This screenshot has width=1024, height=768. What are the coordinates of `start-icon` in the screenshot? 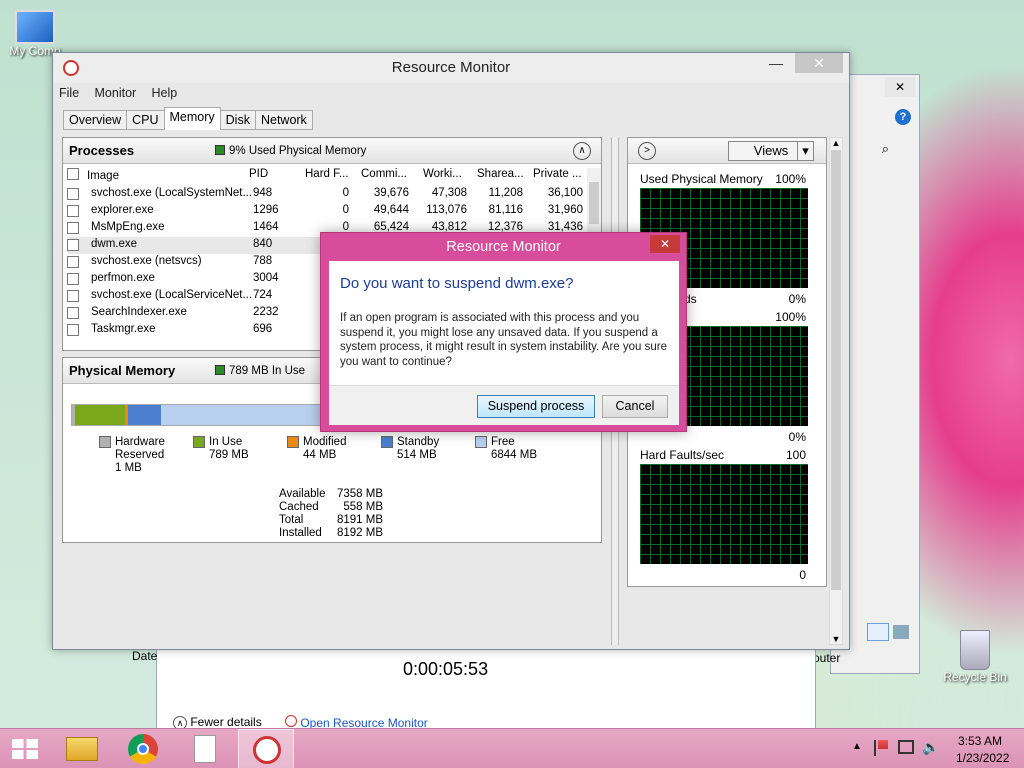 It's located at (26, 748).